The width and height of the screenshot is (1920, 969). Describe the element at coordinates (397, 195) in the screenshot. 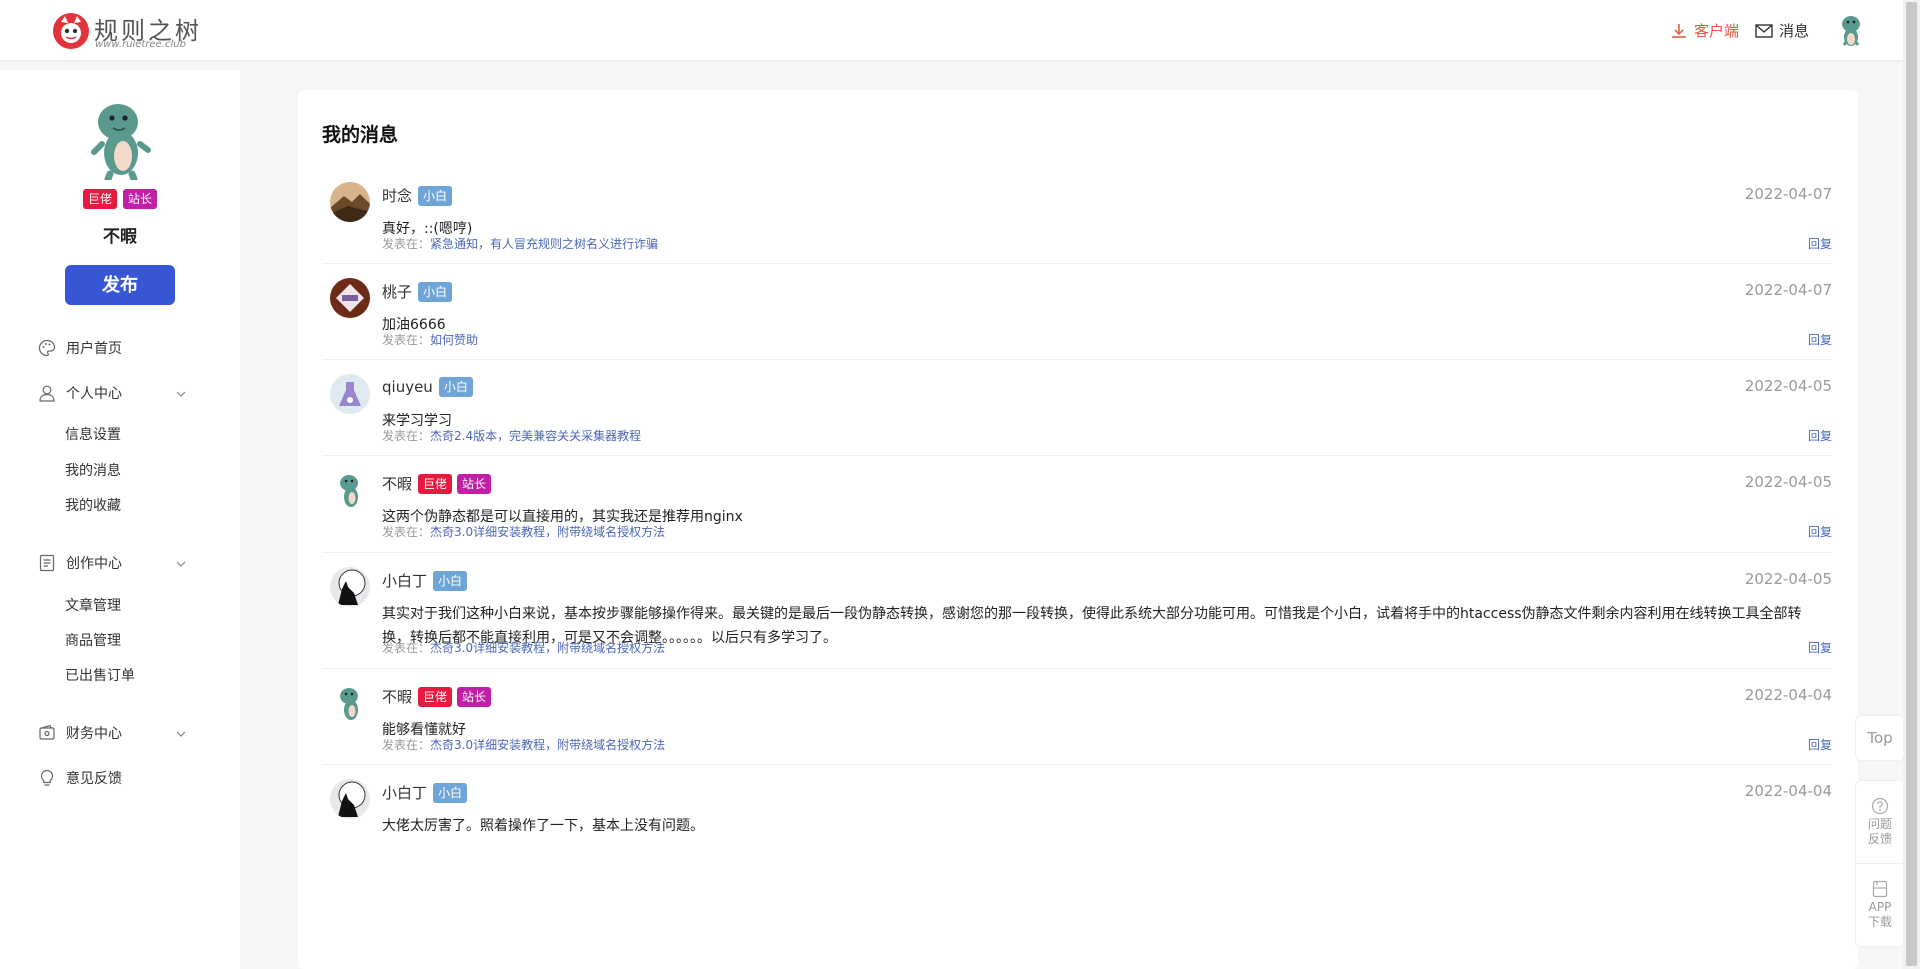

I see `author-name: 时念` at that location.